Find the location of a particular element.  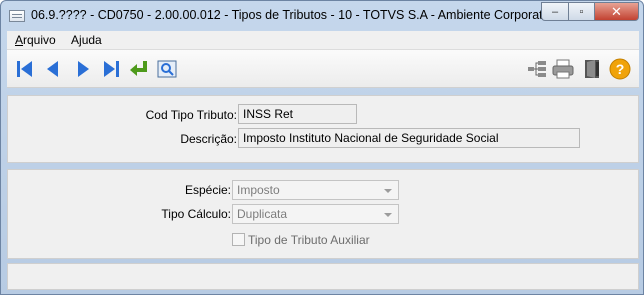

menu-ajuda-rest: uda is located at coordinates (91, 40).